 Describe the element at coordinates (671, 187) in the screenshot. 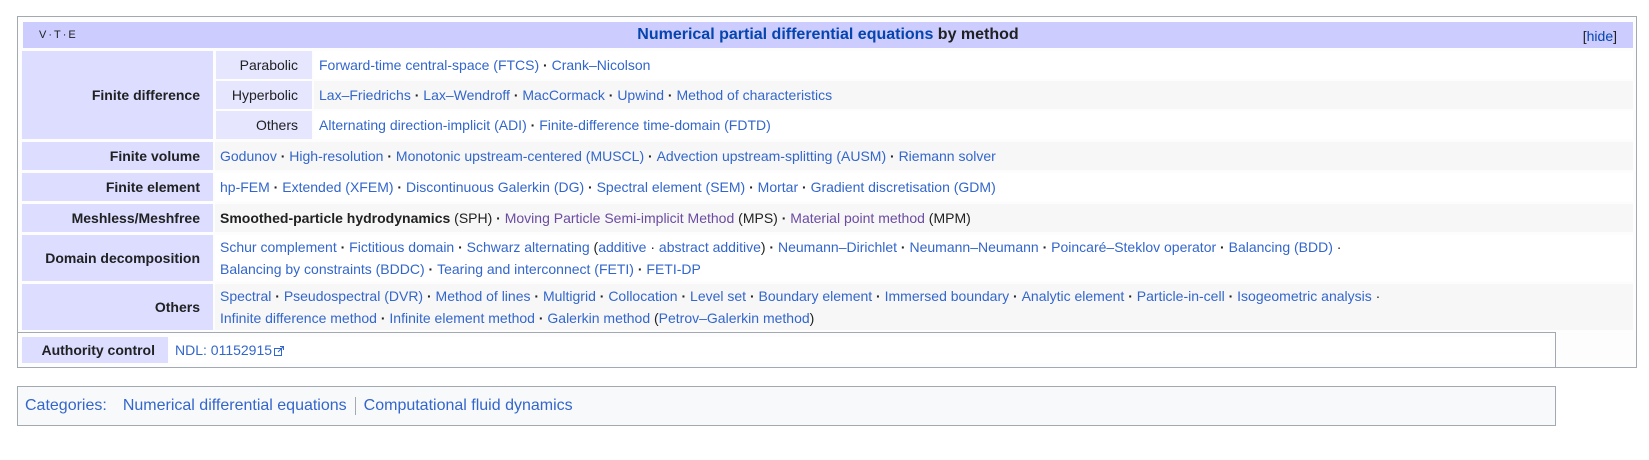

I see `list-link: Spectral element (SEM)` at that location.